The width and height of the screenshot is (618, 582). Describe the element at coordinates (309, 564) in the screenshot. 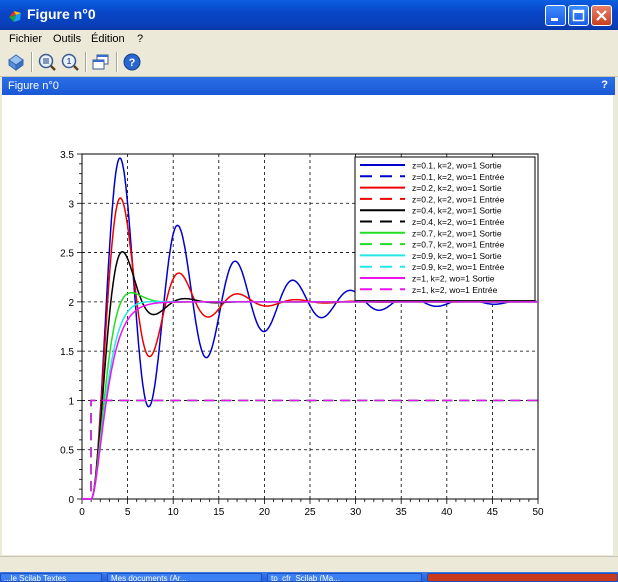

I see `status-bar` at that location.